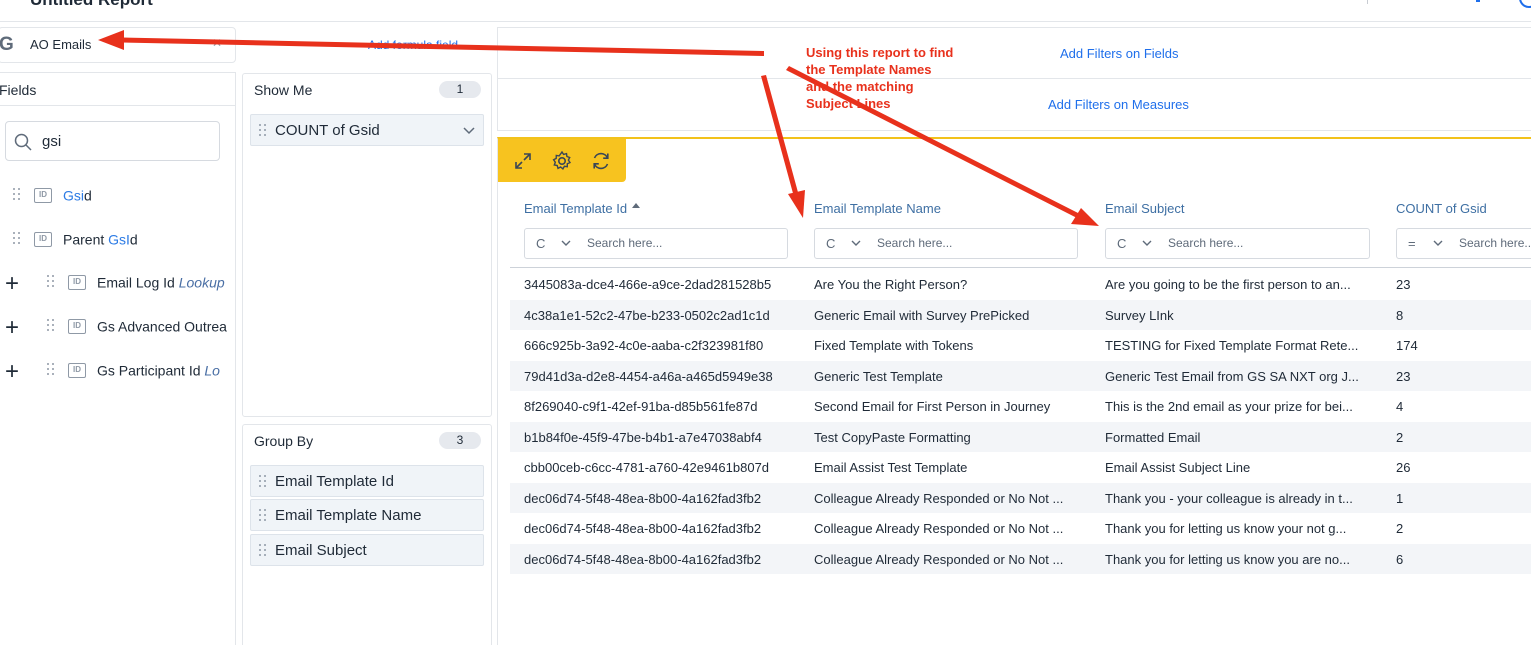 This screenshot has height=645, width=1531. I want to click on group-by-chip: Email Subject, so click(367, 550).